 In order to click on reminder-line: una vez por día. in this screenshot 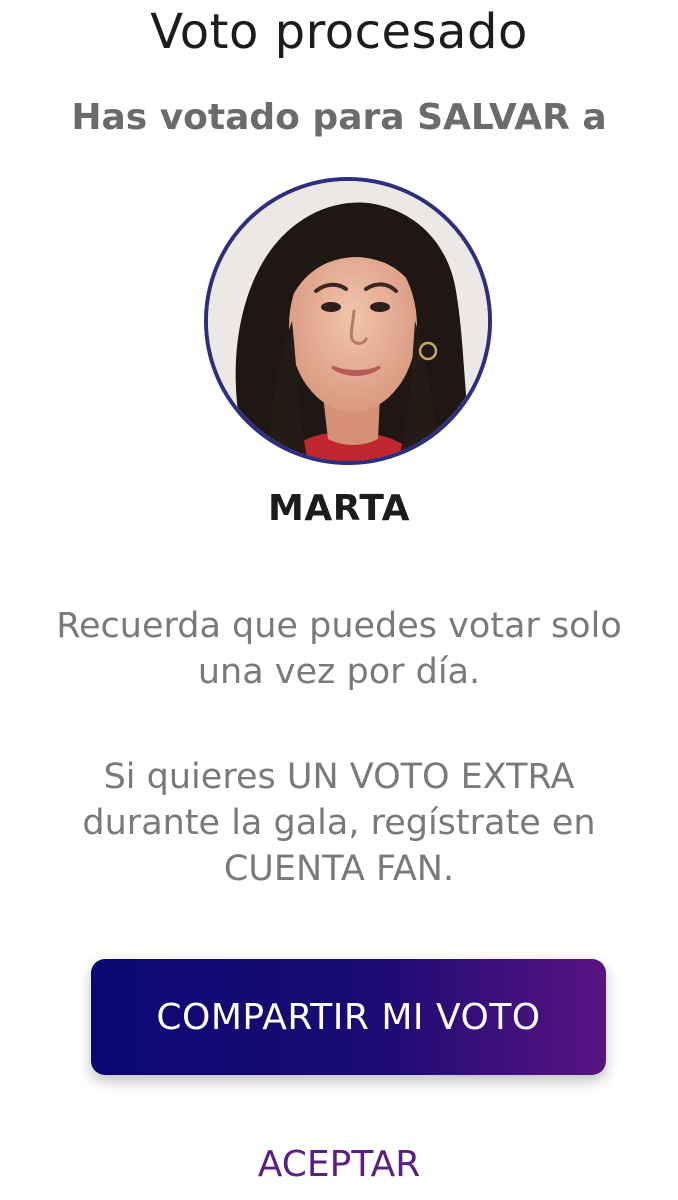, I will do `click(339, 672)`.